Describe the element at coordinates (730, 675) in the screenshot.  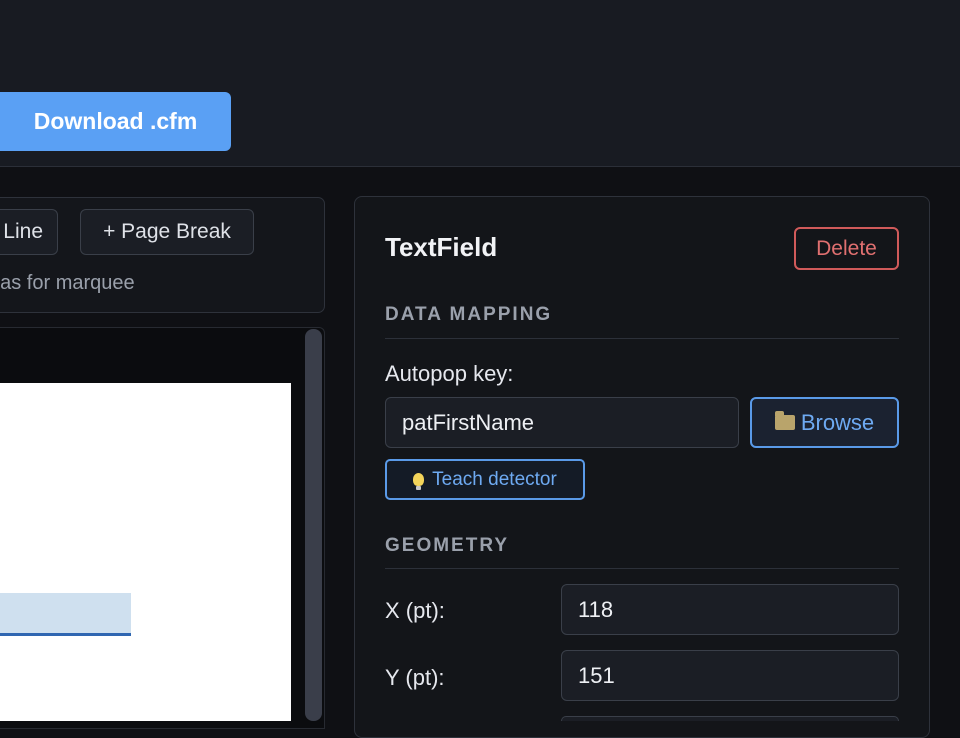
I see `y-input: 151` at that location.